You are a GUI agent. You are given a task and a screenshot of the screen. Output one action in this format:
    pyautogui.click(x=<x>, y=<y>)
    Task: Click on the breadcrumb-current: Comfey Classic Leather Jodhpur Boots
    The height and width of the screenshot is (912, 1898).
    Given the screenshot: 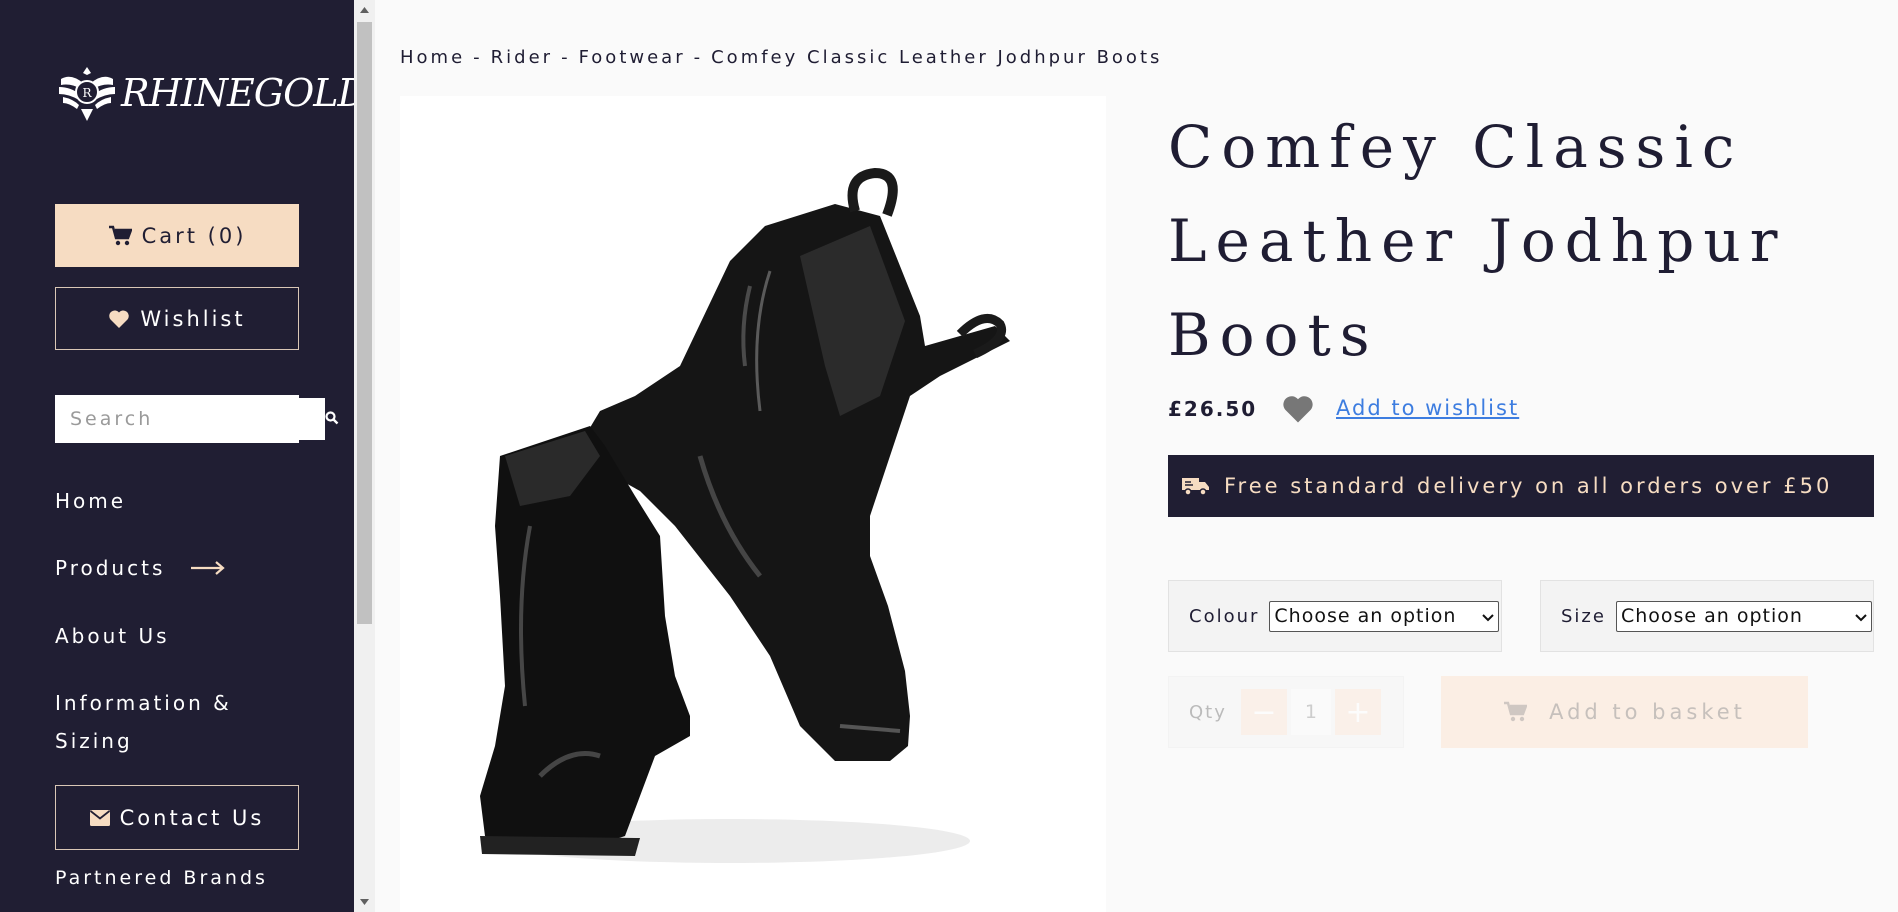 What is the action you would take?
    pyautogui.click(x=937, y=57)
    